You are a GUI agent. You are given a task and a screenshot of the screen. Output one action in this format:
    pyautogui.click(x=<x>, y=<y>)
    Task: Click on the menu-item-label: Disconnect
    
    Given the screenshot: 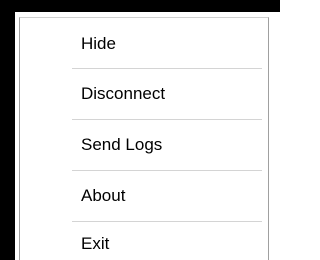 What is the action you would take?
    pyautogui.click(x=123, y=93)
    